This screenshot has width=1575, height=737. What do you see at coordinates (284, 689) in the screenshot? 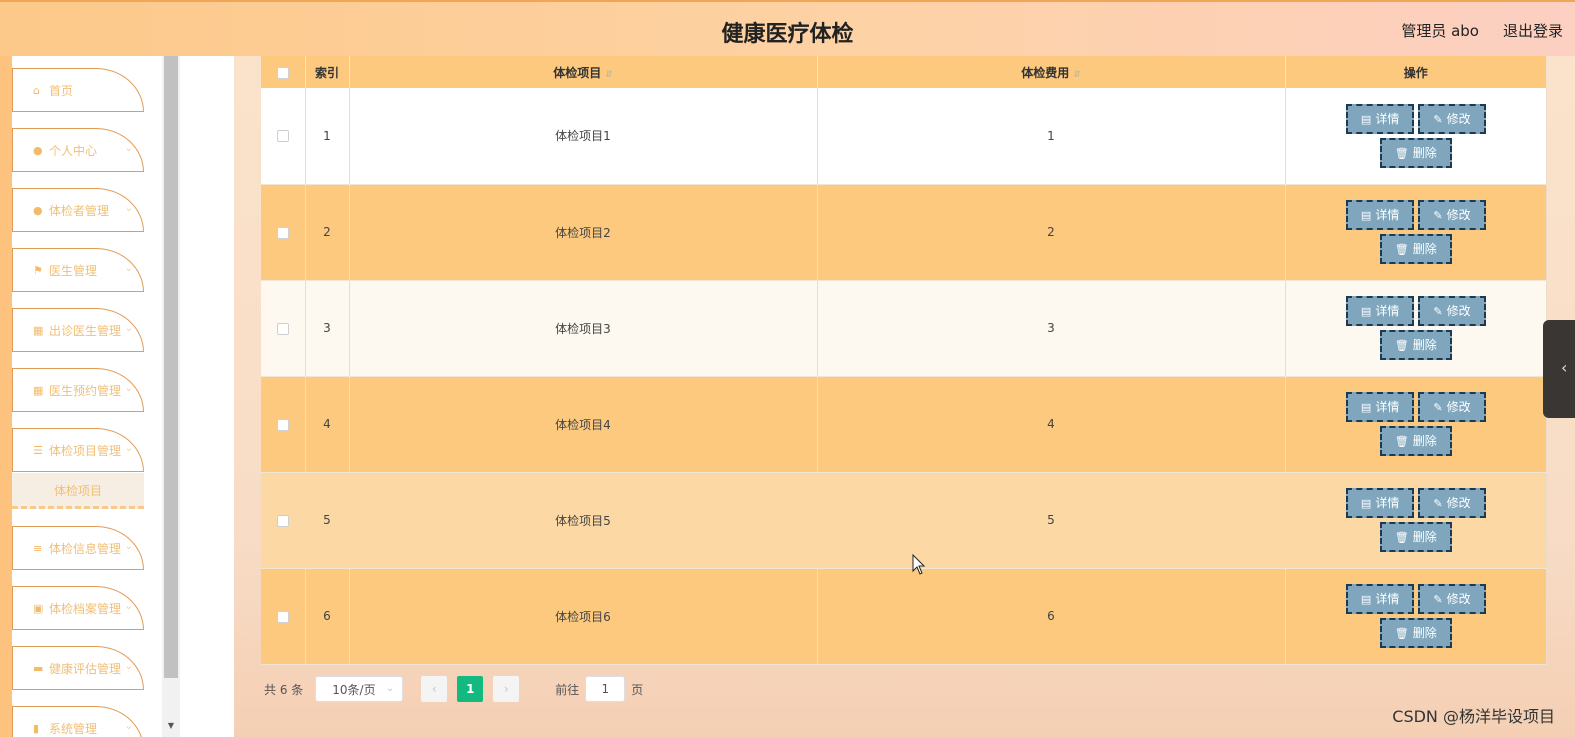
I see `pagination-total: 共 6 条` at bounding box center [284, 689].